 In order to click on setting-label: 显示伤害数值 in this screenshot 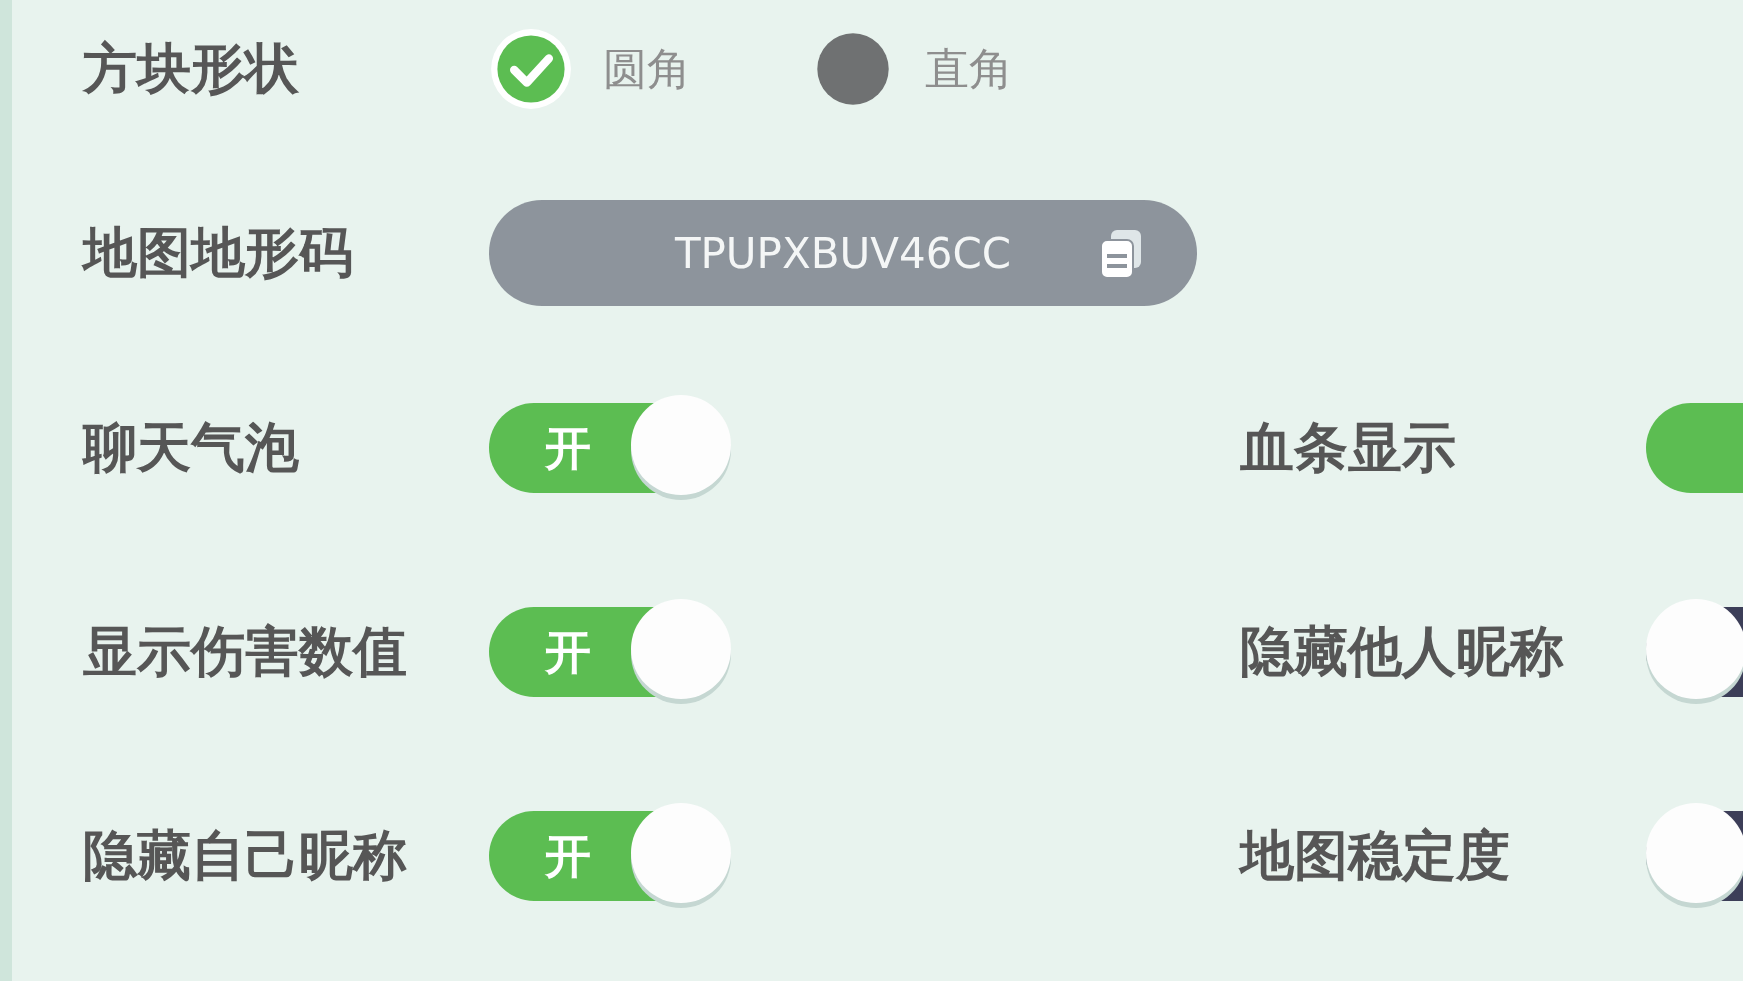, I will do `click(245, 651)`.